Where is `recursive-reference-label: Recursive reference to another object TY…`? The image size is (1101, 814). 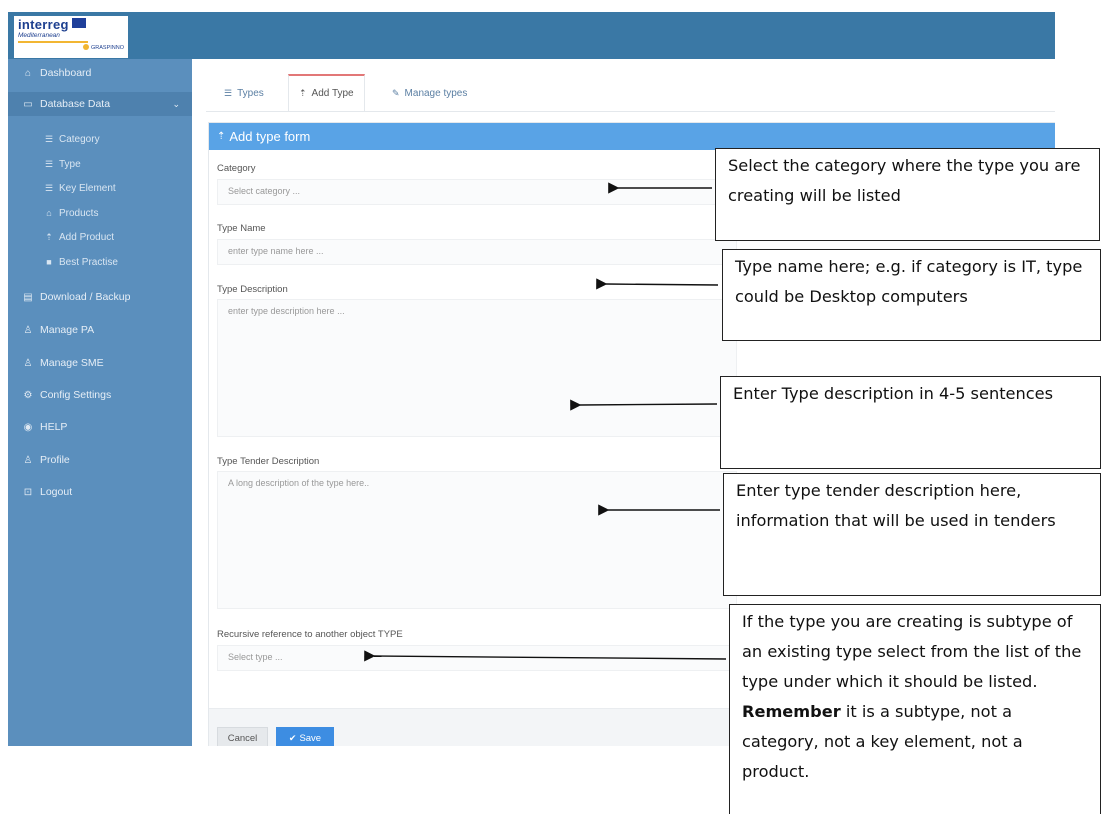 recursive-reference-label: Recursive reference to another object TY… is located at coordinates (310, 634).